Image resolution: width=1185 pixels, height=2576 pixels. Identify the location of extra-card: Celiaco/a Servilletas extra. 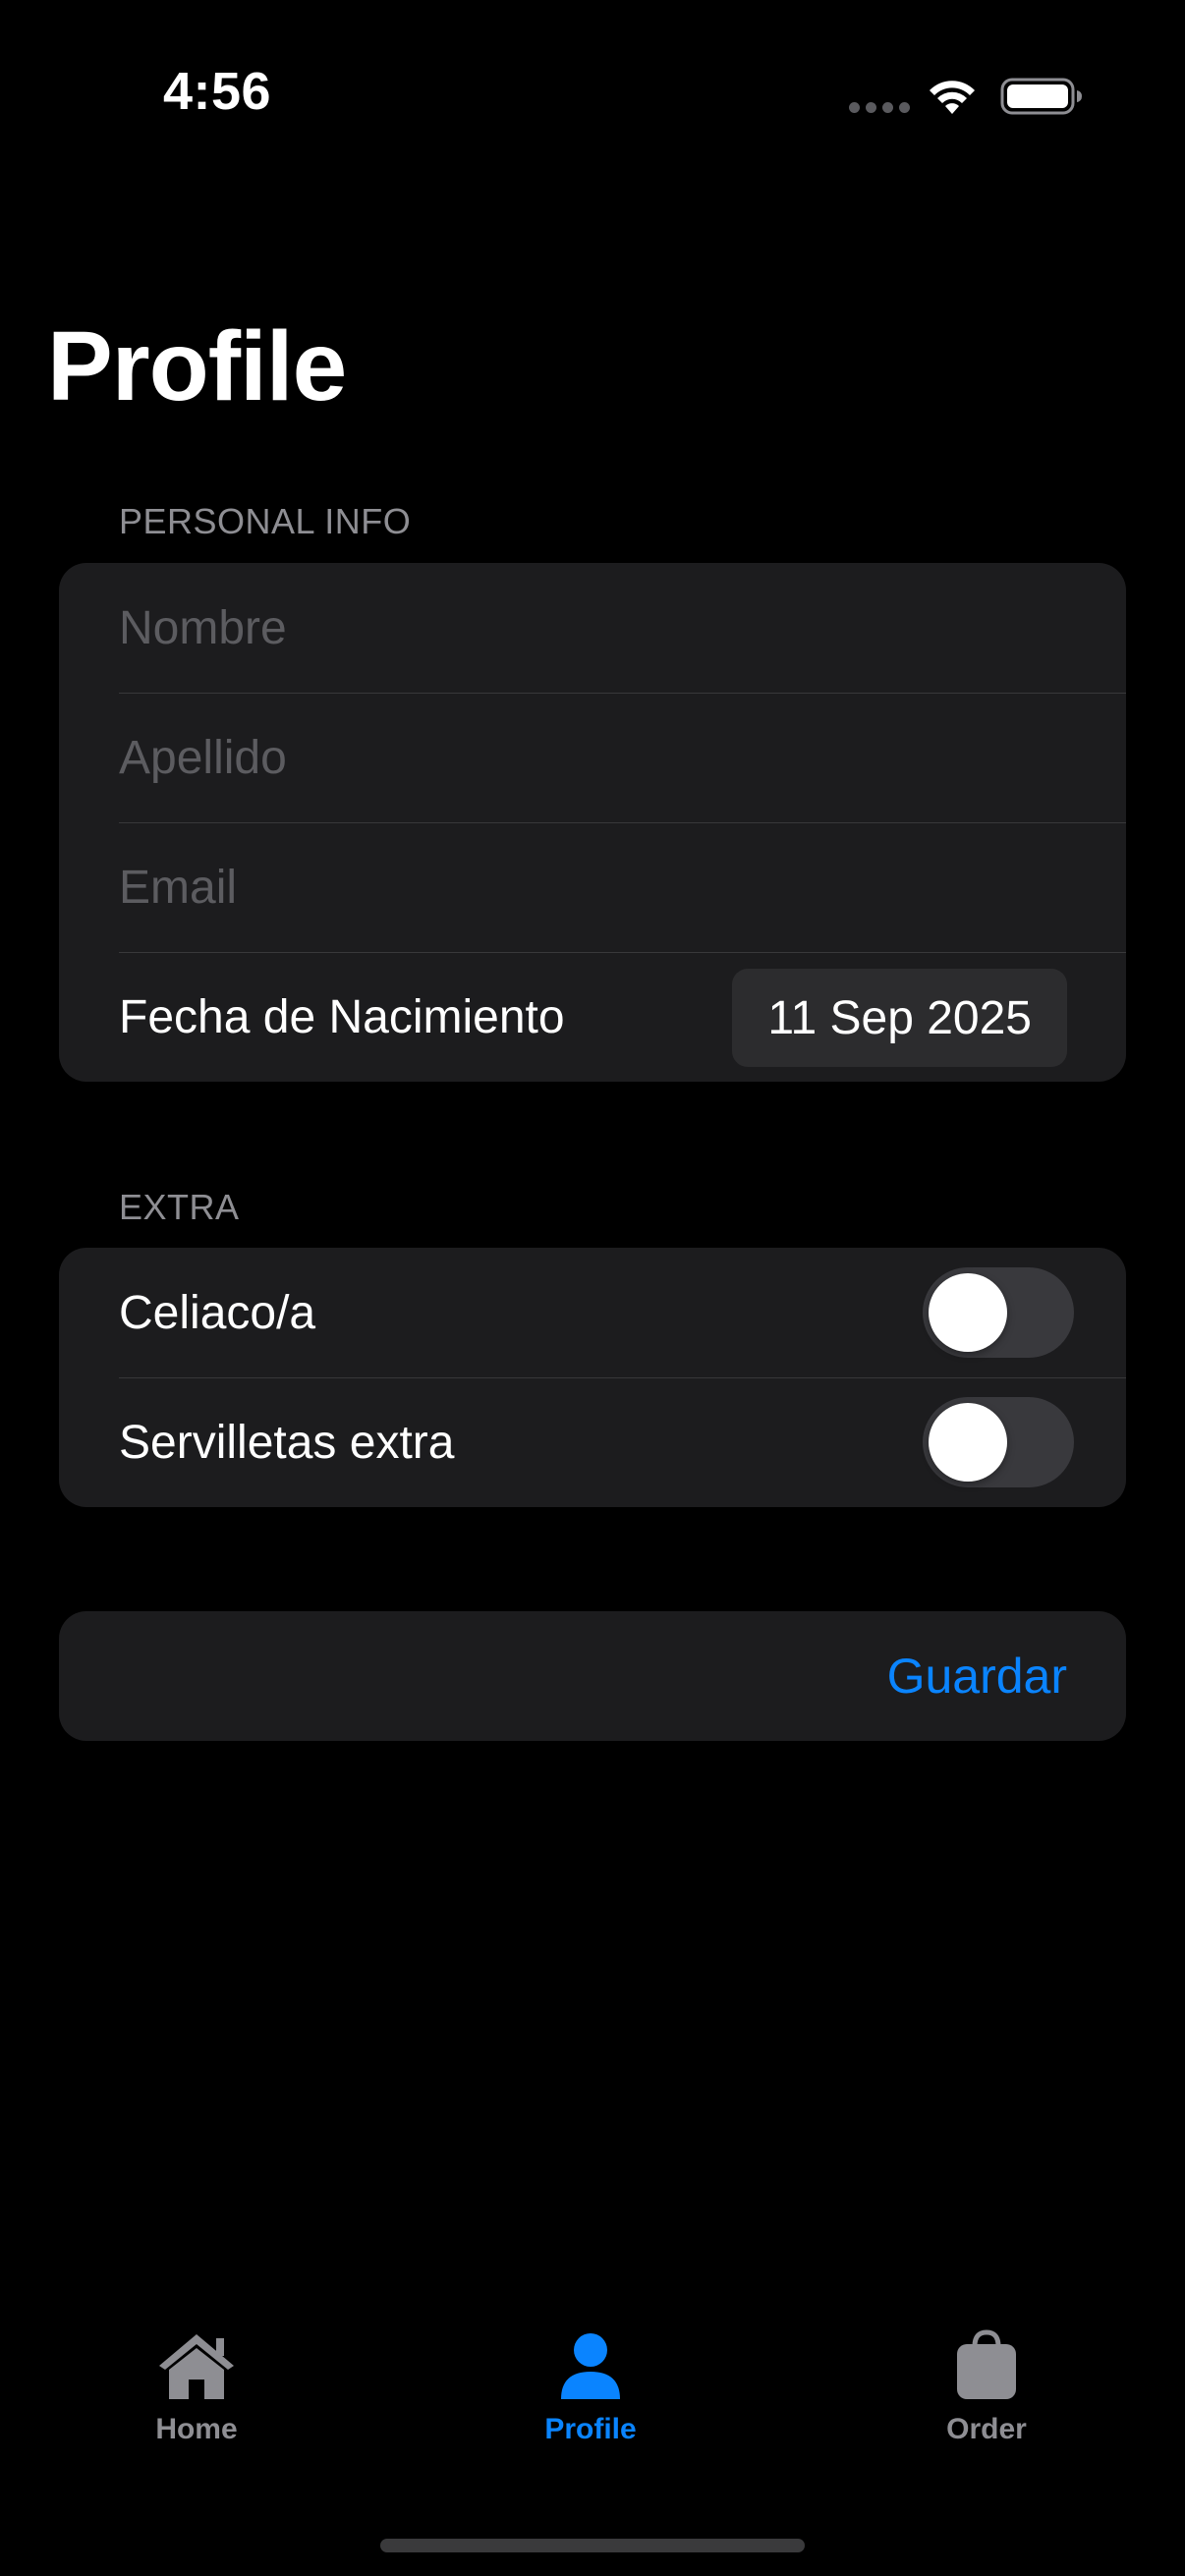
(592, 1377).